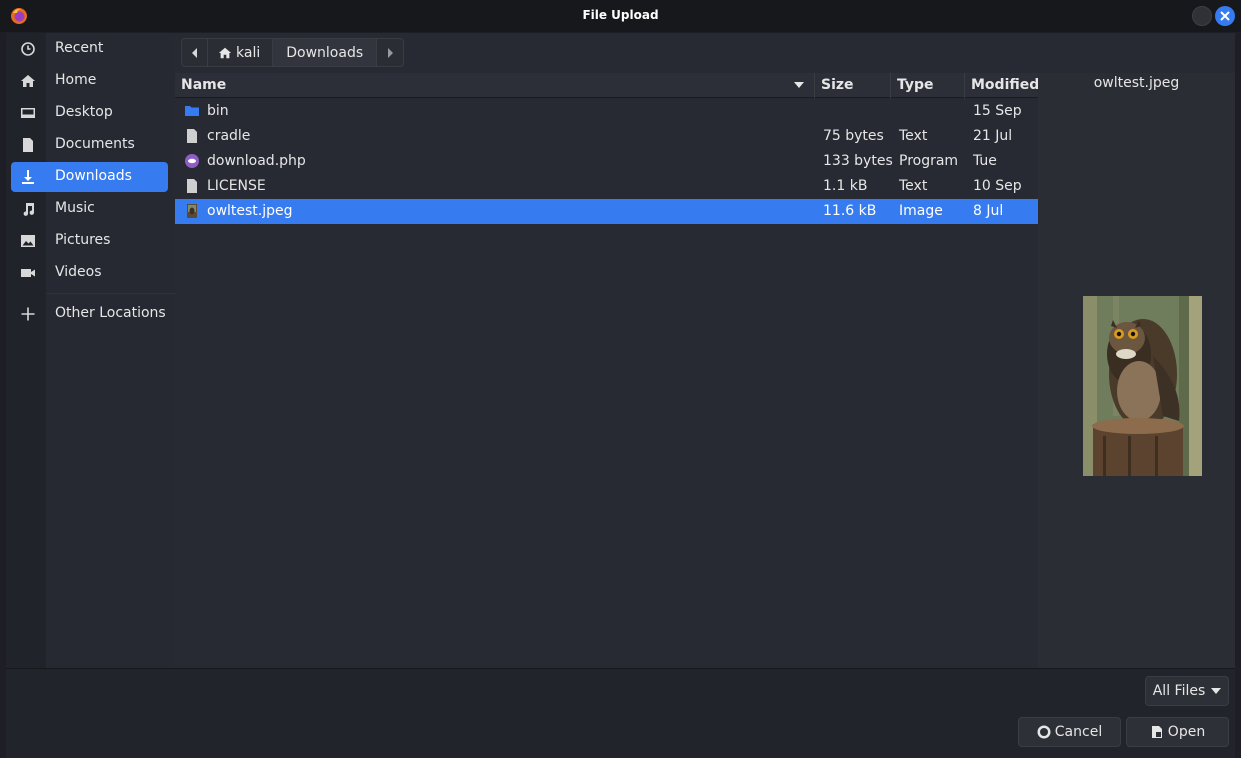  I want to click on path-current-label: Downloads, so click(325, 52).